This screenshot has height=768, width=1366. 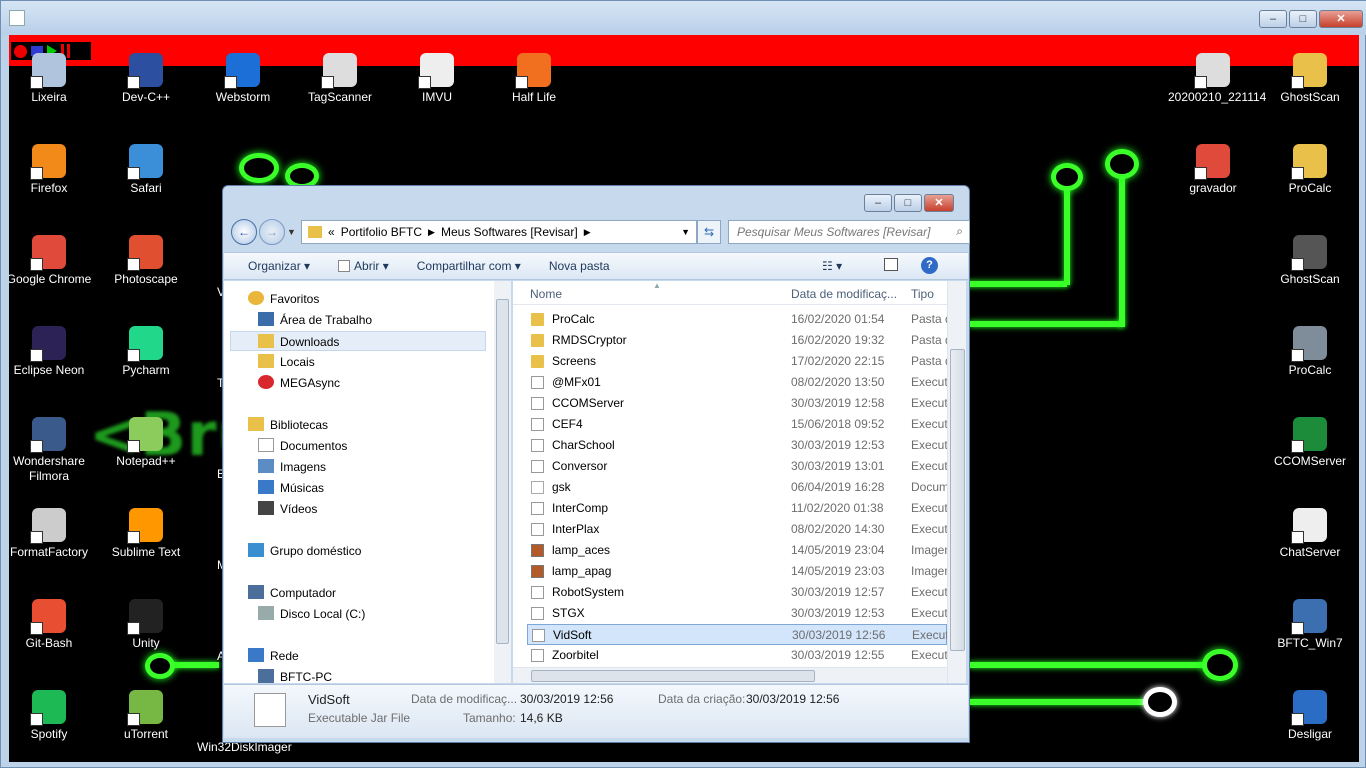 I want to click on nav-item-downloads: Downloads, so click(x=358, y=341).